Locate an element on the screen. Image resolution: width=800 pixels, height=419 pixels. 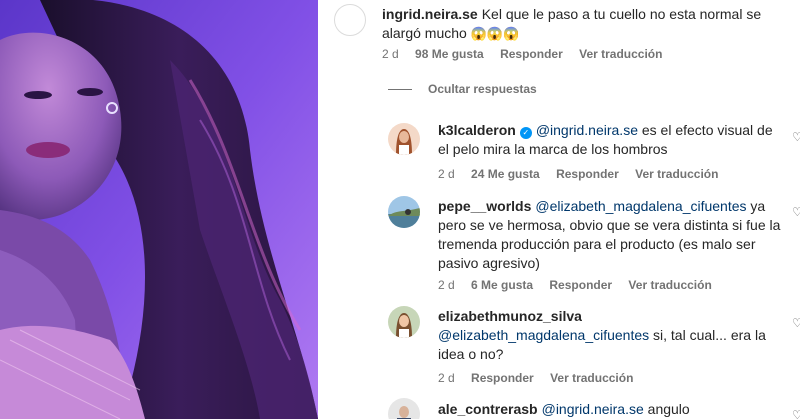
reply-meta: 2 d 6 Me gusta Responder Ver traducción is located at coordinates (581, 285).